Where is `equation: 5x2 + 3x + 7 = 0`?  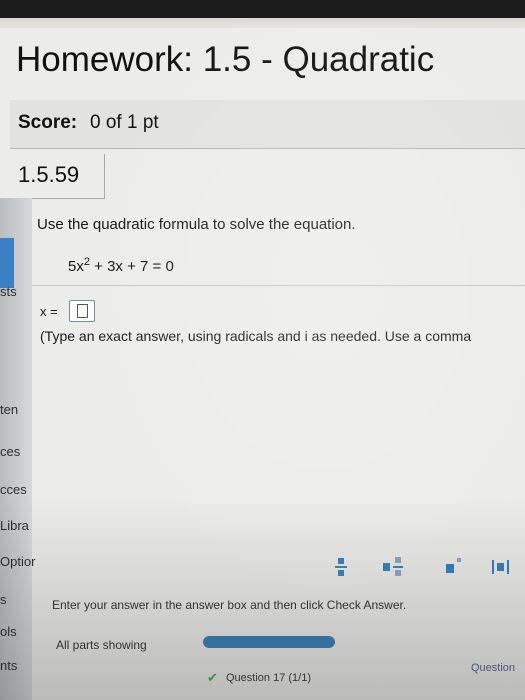
equation: 5x2 + 3x + 7 = 0 is located at coordinates (121, 265).